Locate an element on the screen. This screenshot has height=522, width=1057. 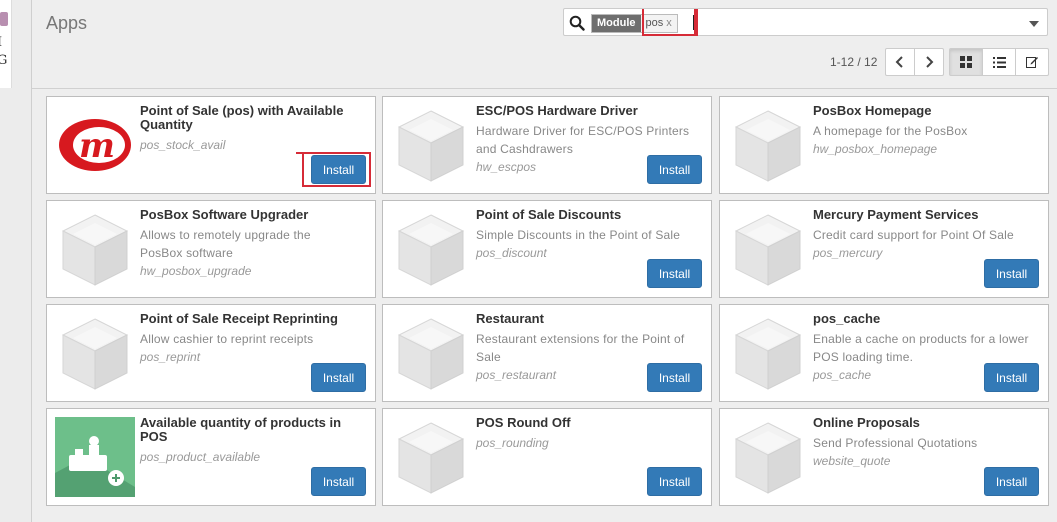
app-name: PosBox Software Upgrader is located at coordinates (224, 214).